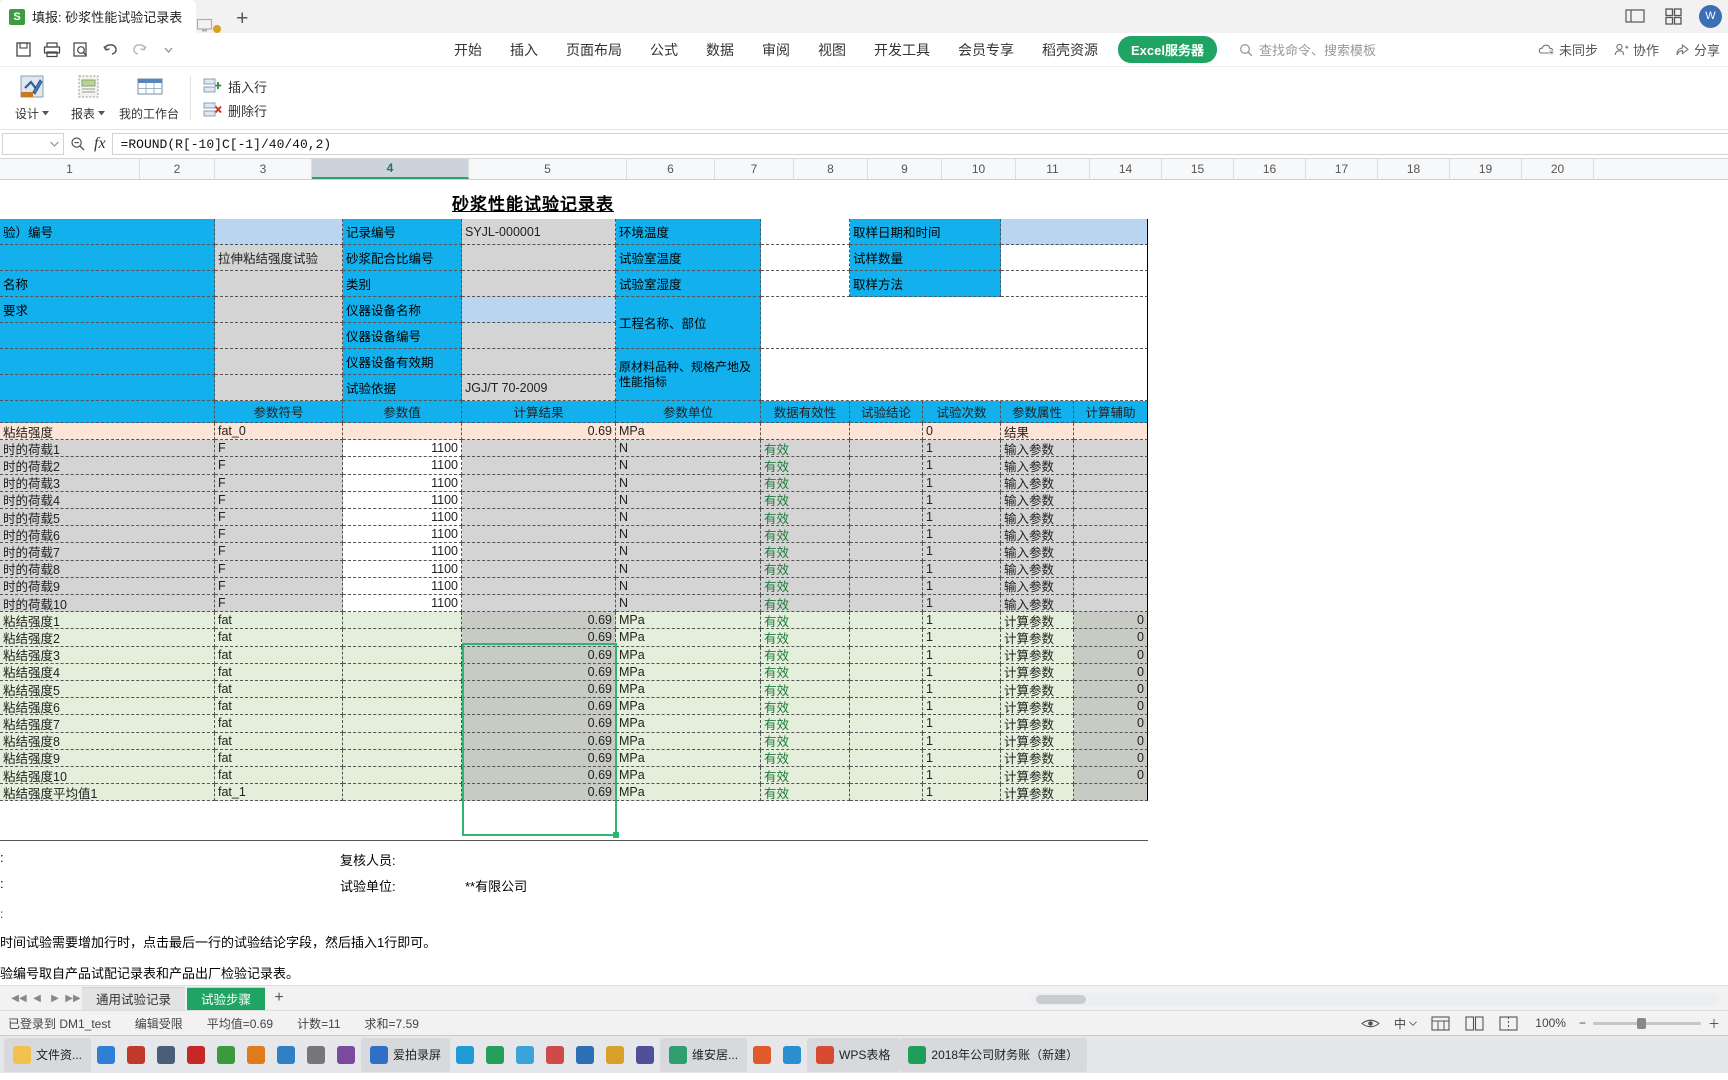 This screenshot has height=1080, width=1728. What do you see at coordinates (539, 776) in the screenshot?
I see `cell-r21-result: 0.69` at bounding box center [539, 776].